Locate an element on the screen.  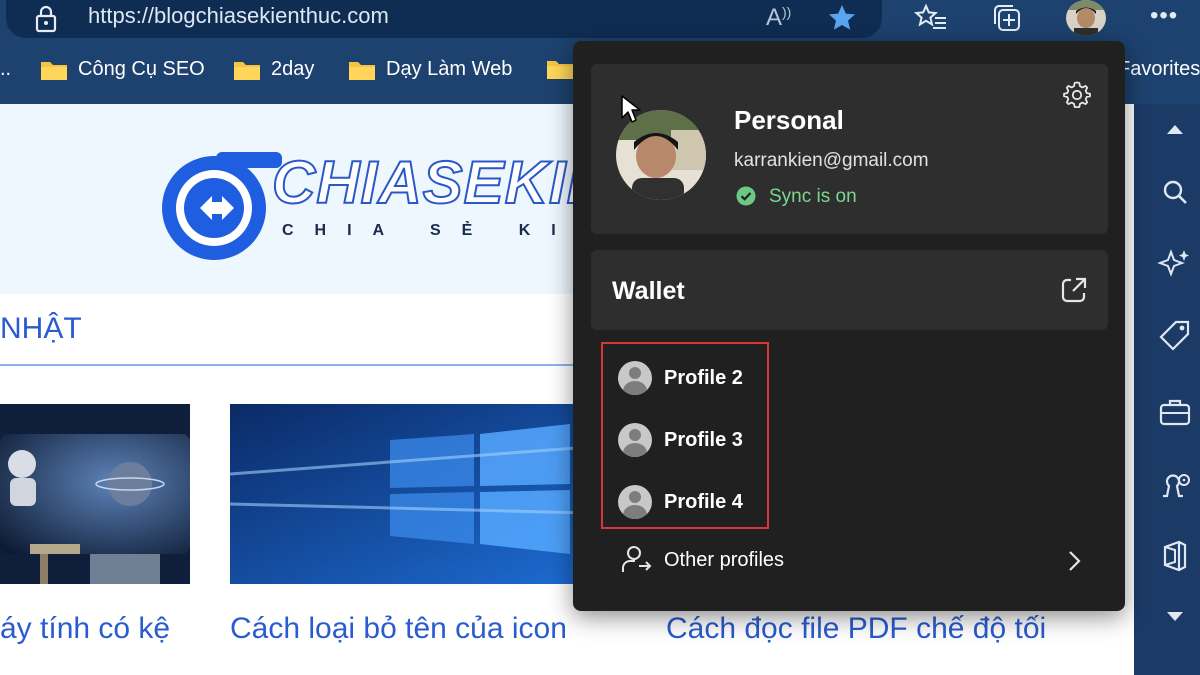
external-link-icon is located at coordinates (1074, 290).